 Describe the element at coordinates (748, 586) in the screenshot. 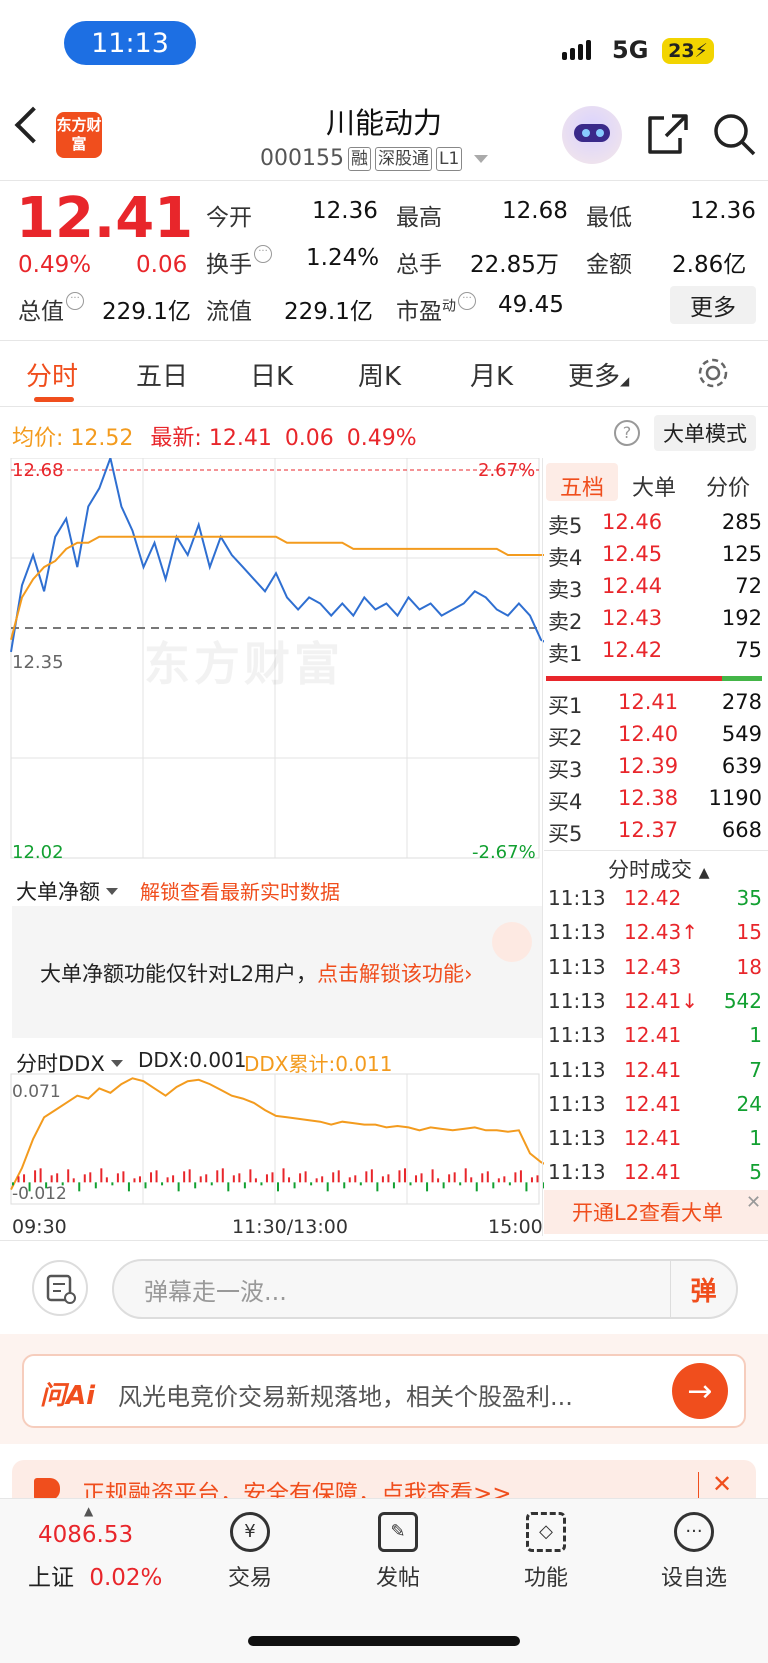

I see `level-volume: 72` at that location.